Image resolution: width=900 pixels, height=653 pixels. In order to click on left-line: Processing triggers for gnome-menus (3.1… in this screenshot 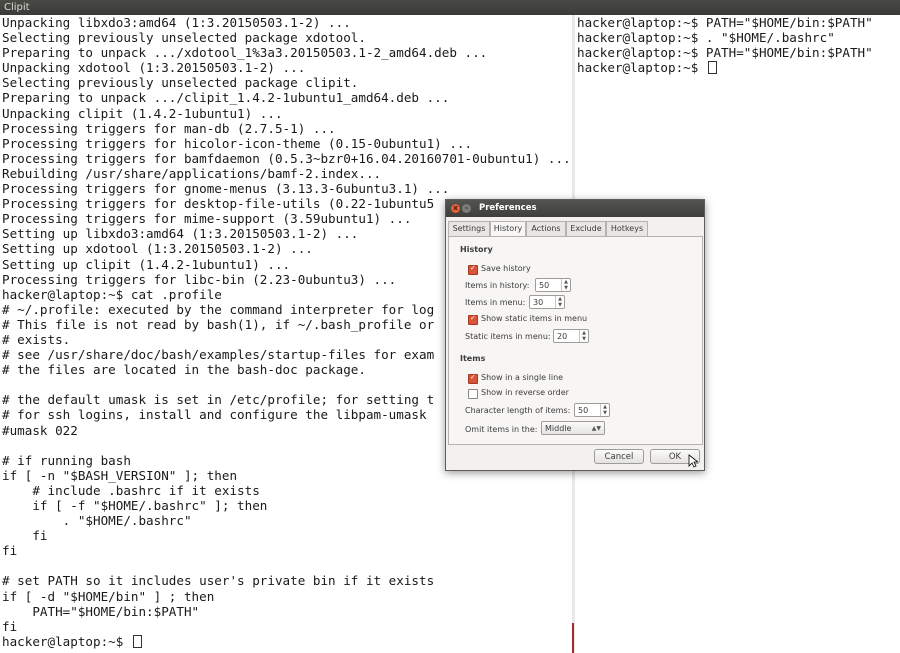, I will do `click(226, 189)`.